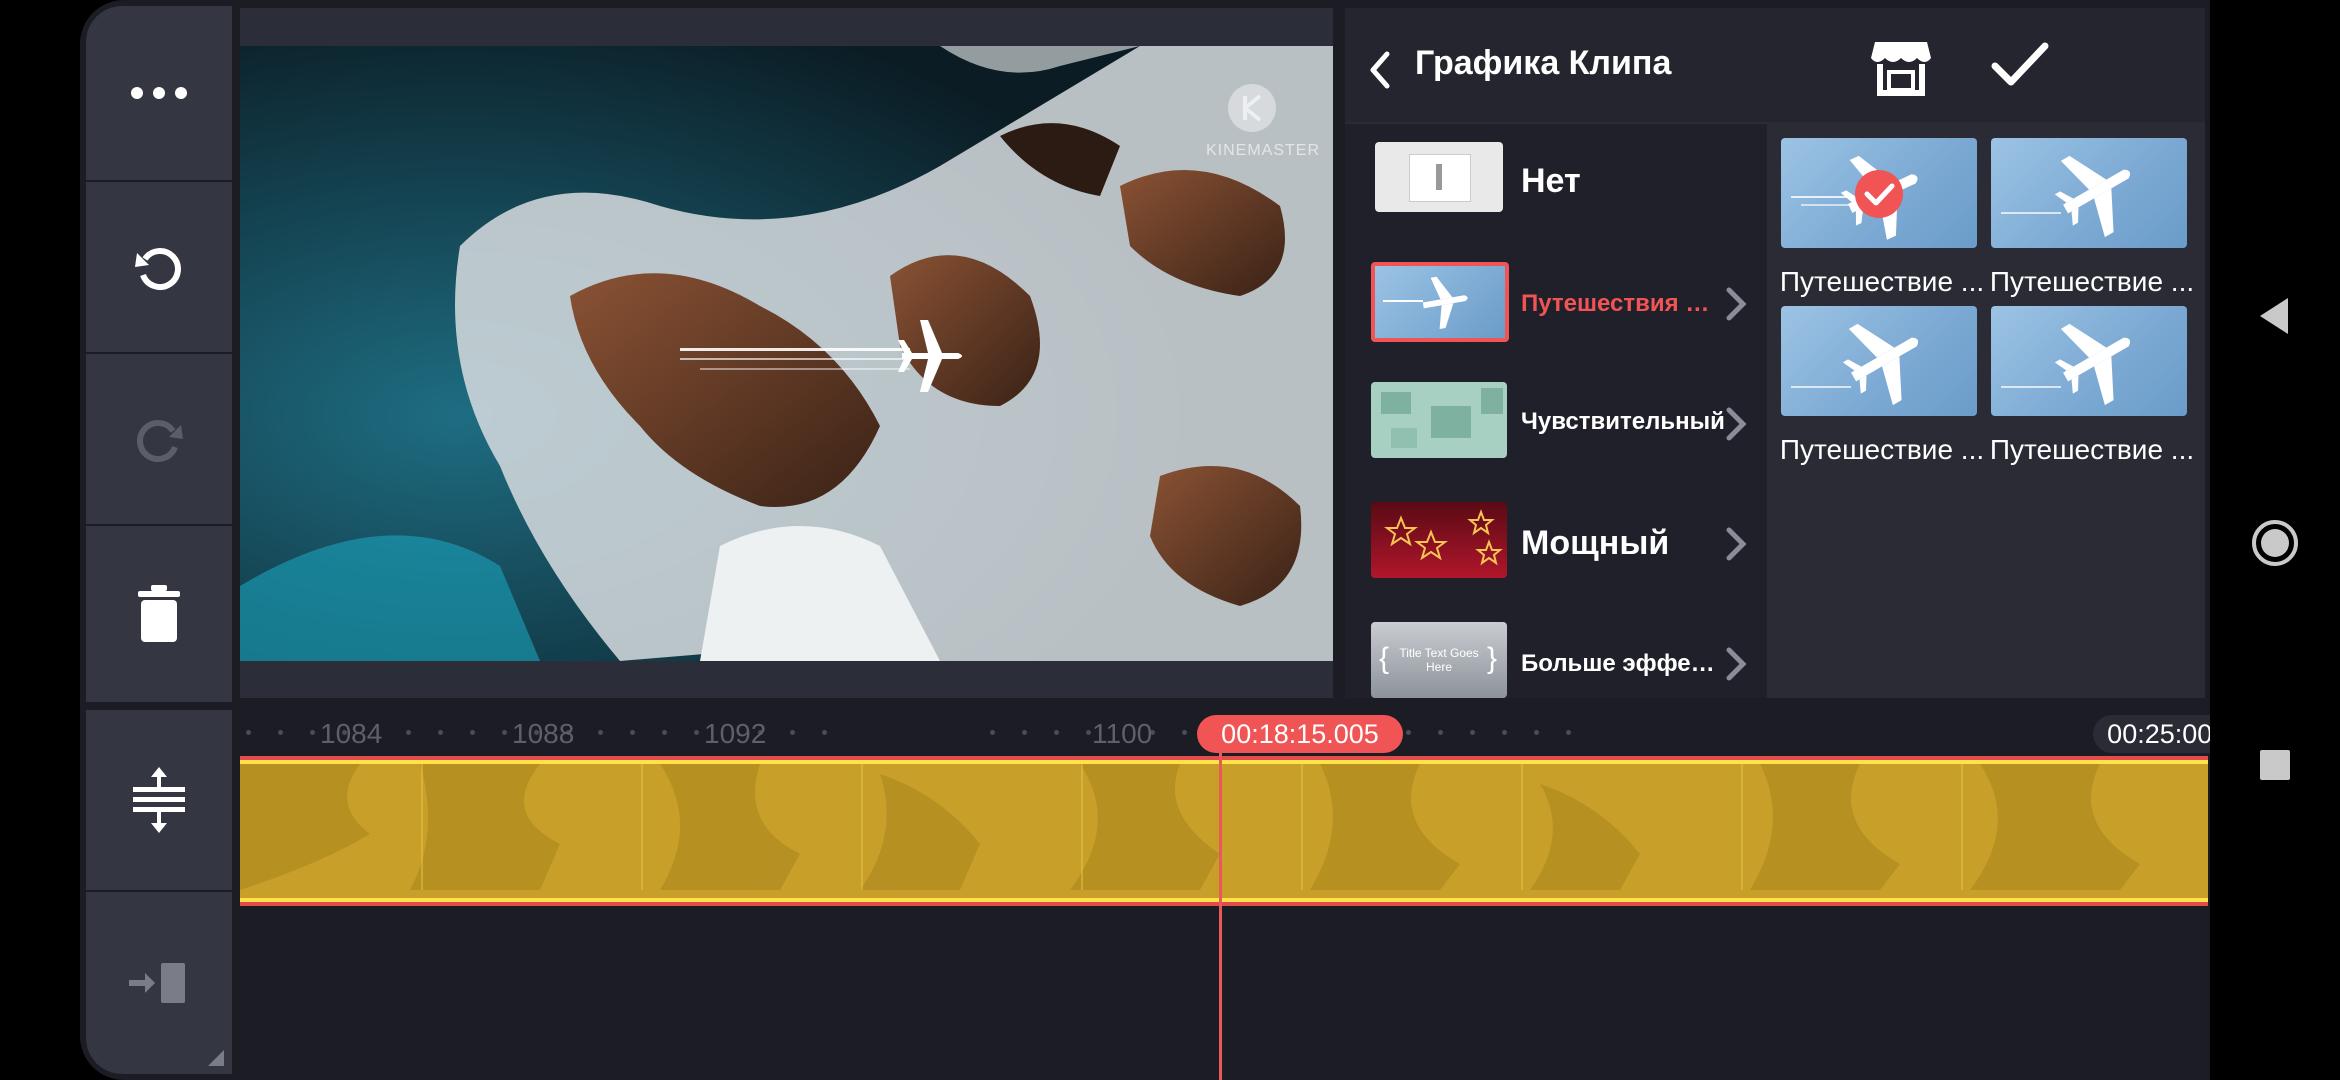  I want to click on jump-to-end-button, so click(159, 983).